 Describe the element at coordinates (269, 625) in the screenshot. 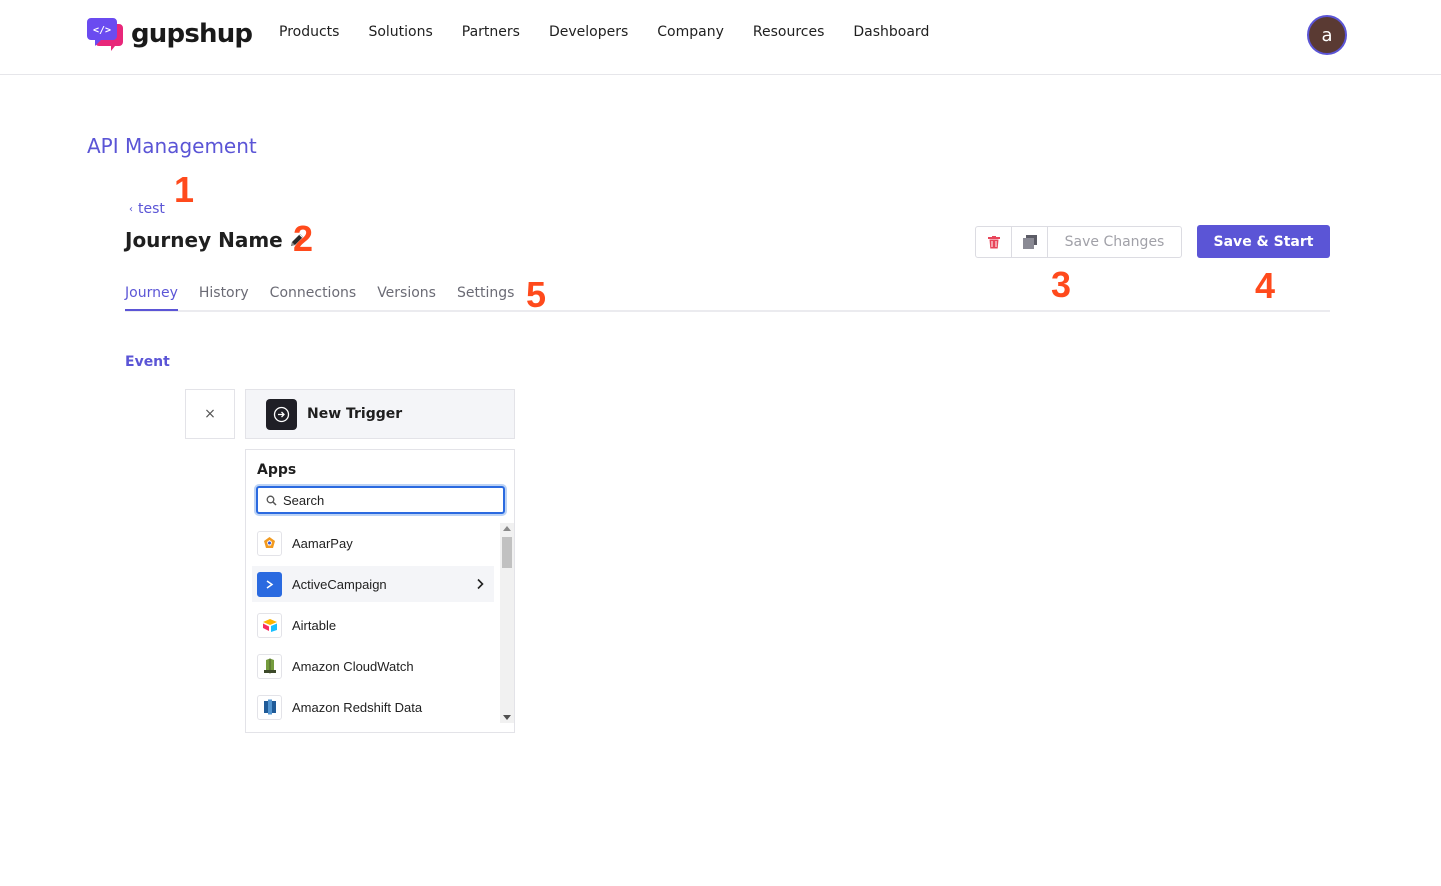

I see `airtable-icon` at that location.